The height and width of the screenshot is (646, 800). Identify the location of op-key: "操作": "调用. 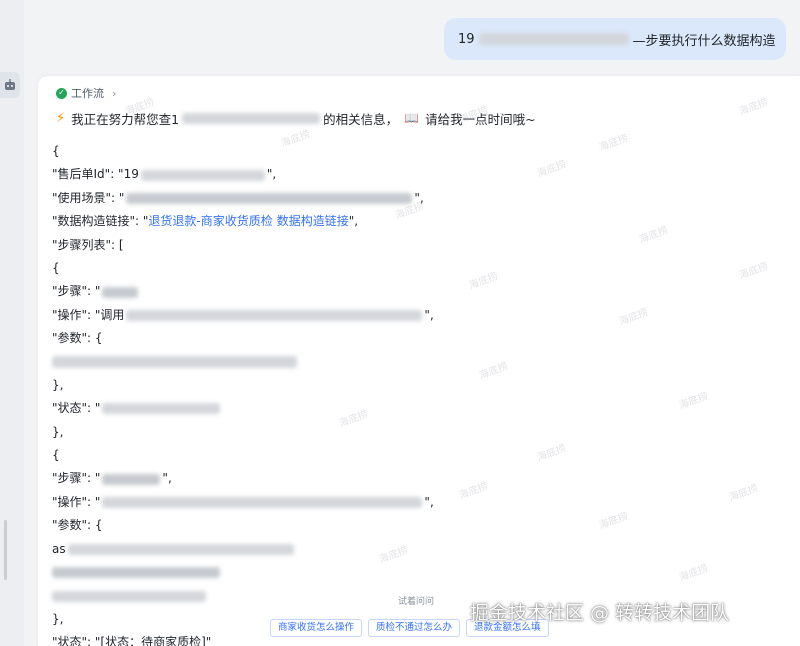
(88, 314).